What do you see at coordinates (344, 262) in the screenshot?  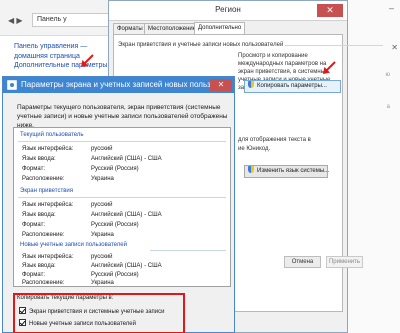 I see `region-apply-button: Применить` at bounding box center [344, 262].